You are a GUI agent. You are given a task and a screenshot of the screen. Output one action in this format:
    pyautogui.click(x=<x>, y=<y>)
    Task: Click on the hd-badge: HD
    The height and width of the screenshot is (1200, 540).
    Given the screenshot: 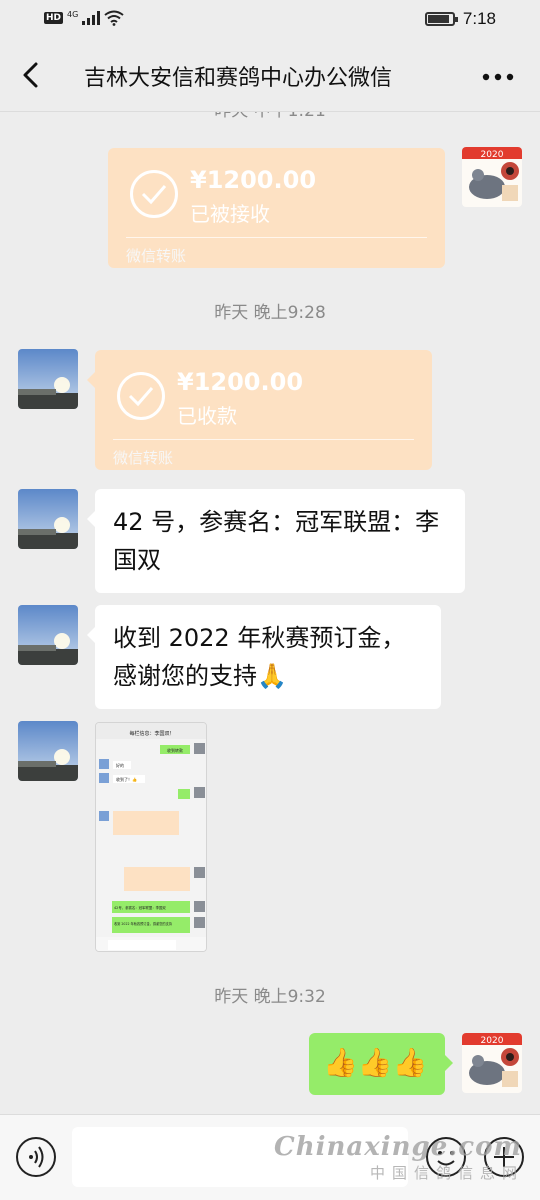 What is the action you would take?
    pyautogui.click(x=54, y=18)
    